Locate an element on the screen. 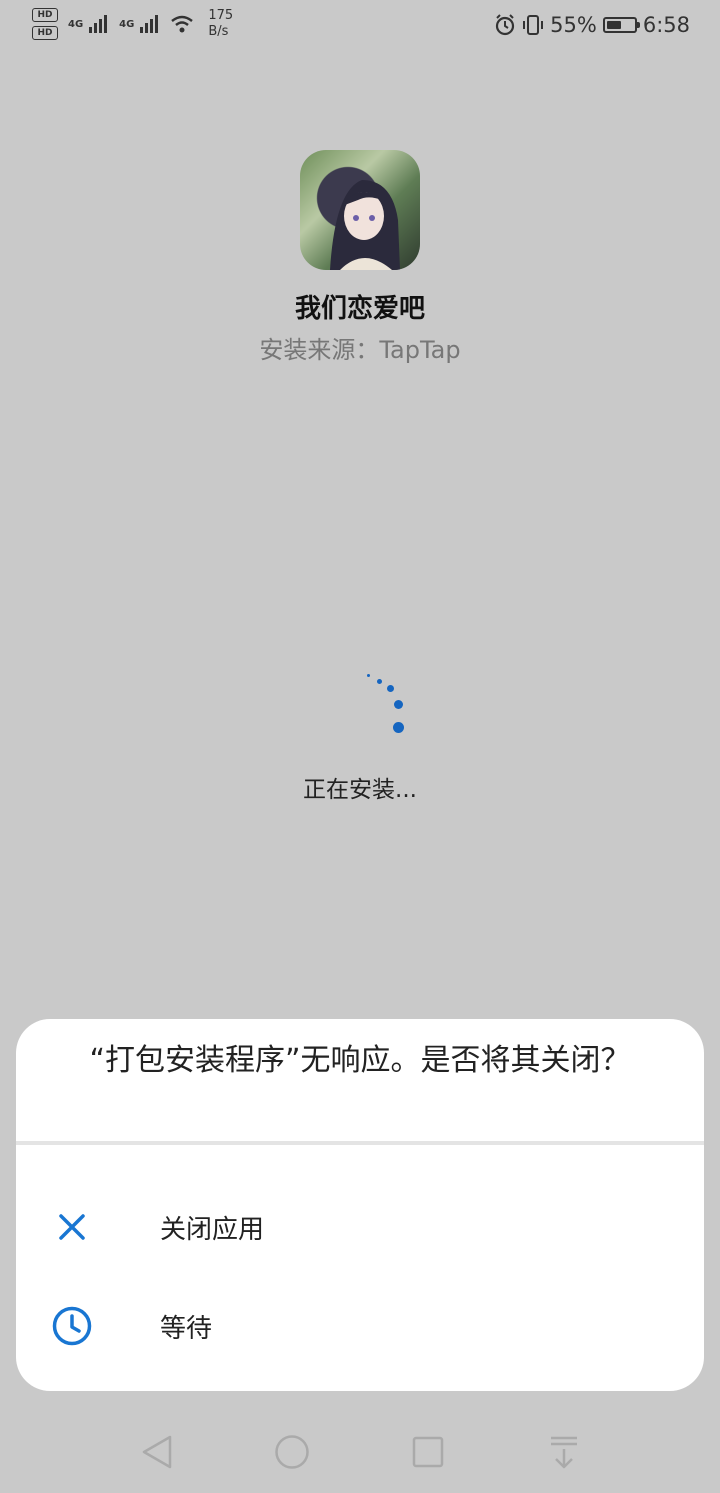  status-bar: HD HD 4G 4G 175 B/s 55% 6:58 is located at coordinates (360, 27).